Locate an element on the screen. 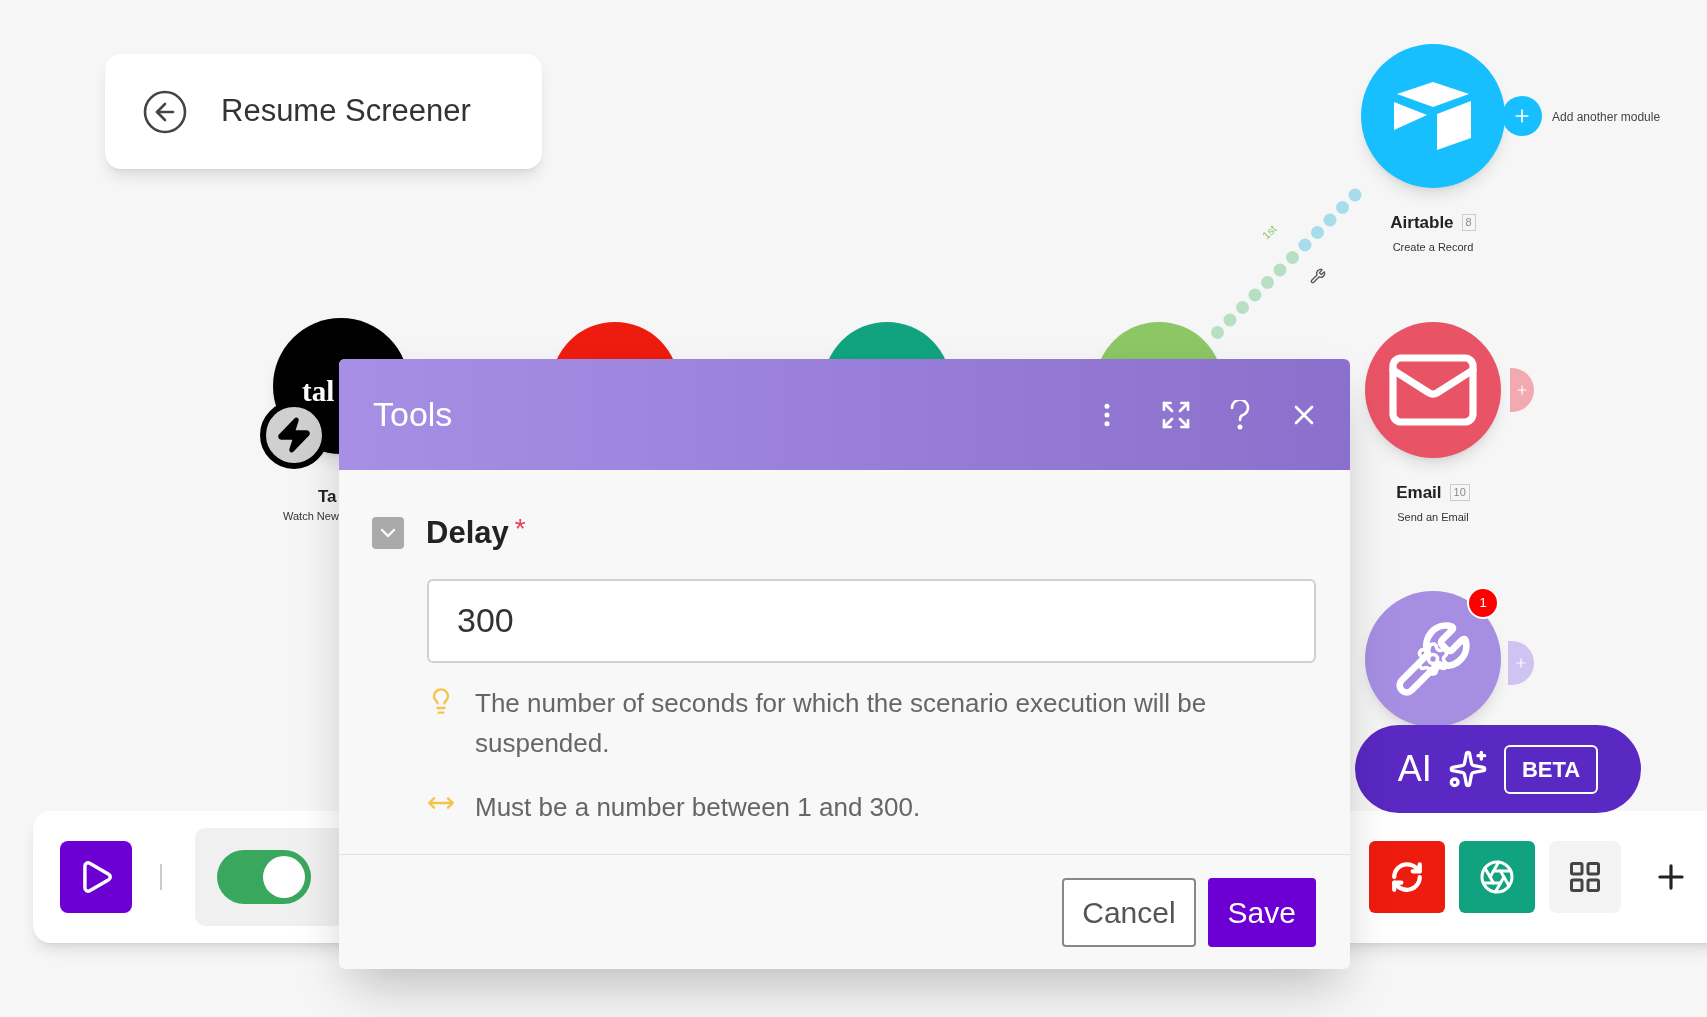  module-count: 10 is located at coordinates (1459, 493).